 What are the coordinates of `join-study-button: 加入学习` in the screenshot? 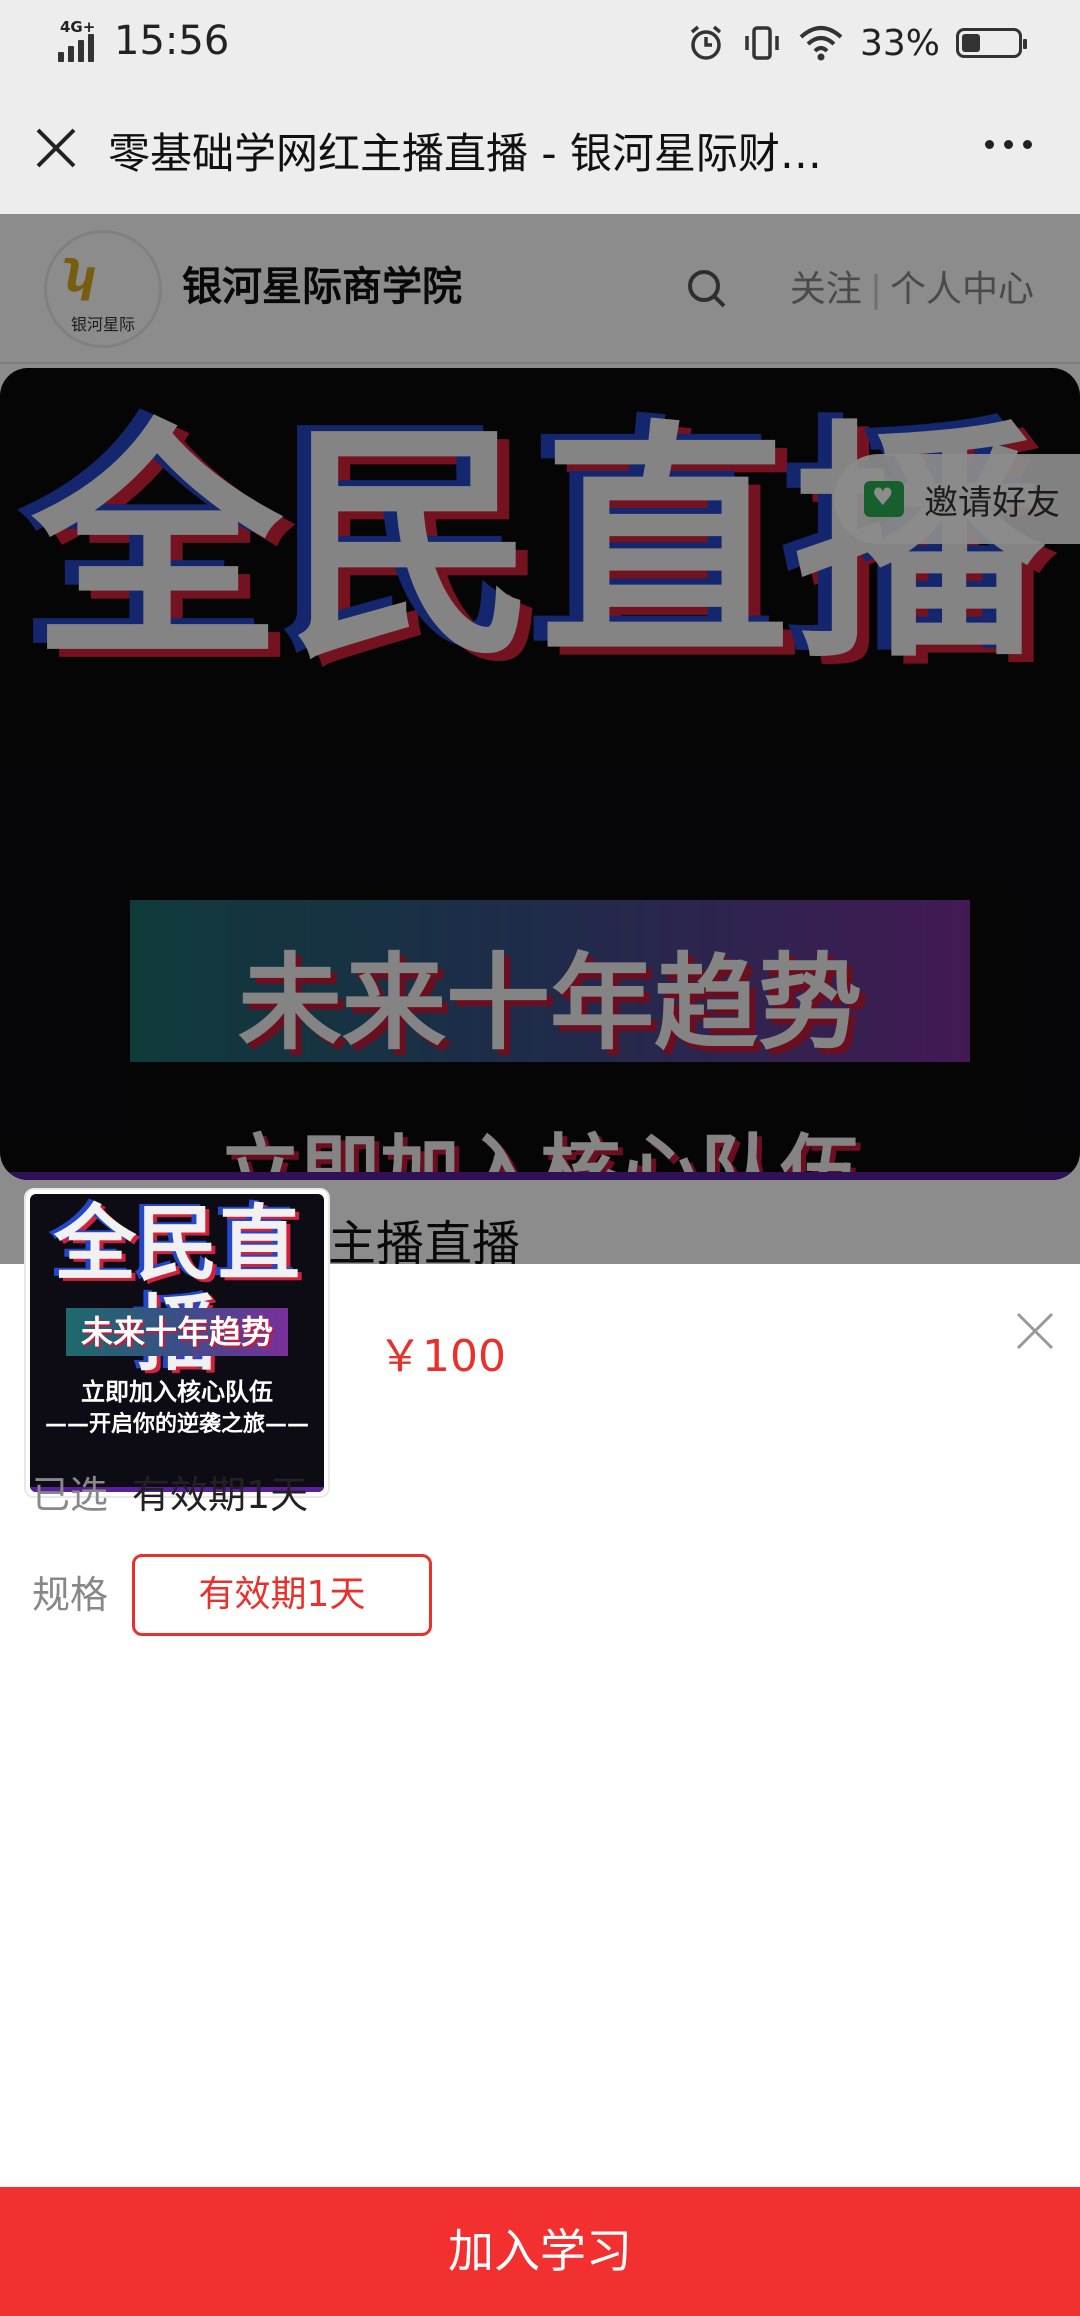 It's located at (540, 2251).